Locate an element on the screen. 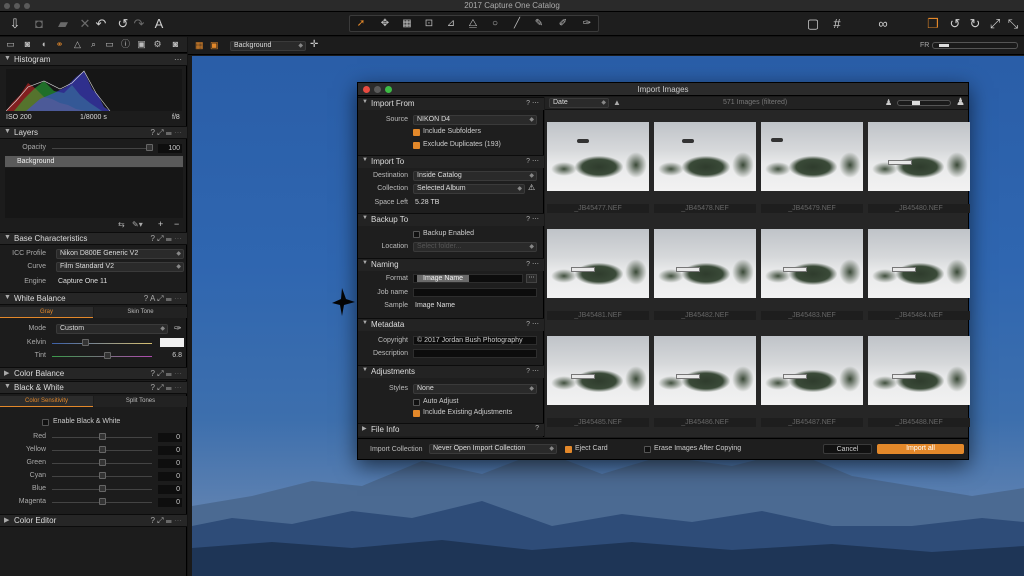 The image size is (1024, 576). layer-tools-icon: ⇆ is located at coordinates (121, 224).